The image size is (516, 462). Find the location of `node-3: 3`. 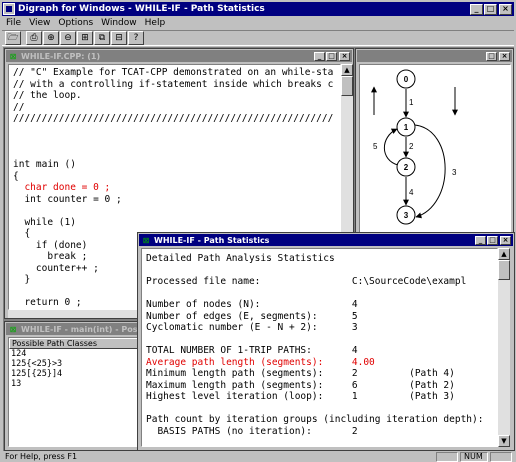

node-3: 3 is located at coordinates (406, 215).